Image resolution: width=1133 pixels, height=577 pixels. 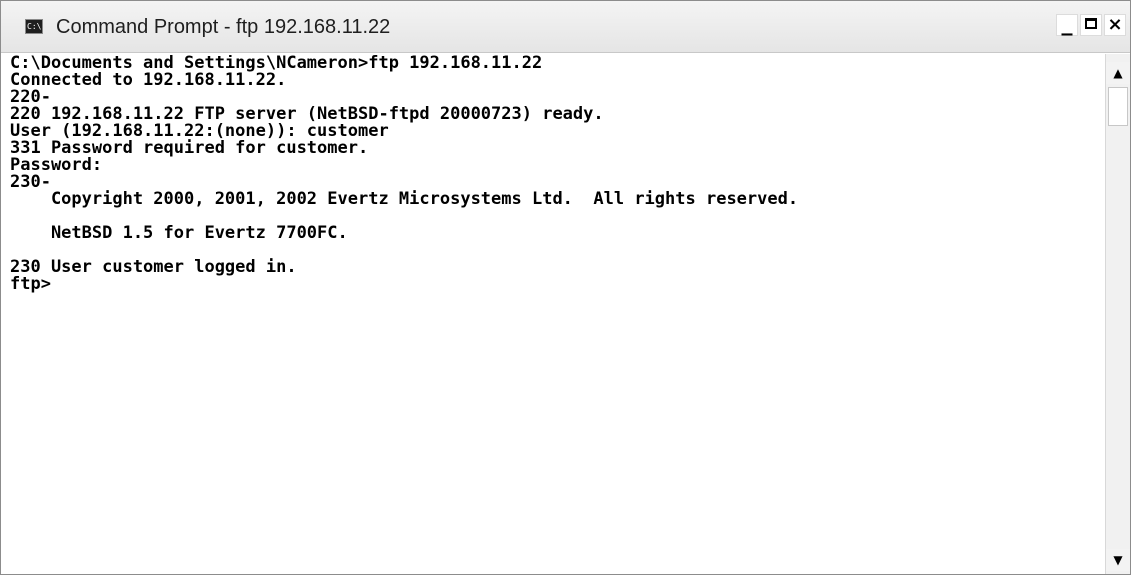 What do you see at coordinates (179, 233) in the screenshot?
I see `console-line: NetBSD 1.5 for Evertz 7700FC.` at bounding box center [179, 233].